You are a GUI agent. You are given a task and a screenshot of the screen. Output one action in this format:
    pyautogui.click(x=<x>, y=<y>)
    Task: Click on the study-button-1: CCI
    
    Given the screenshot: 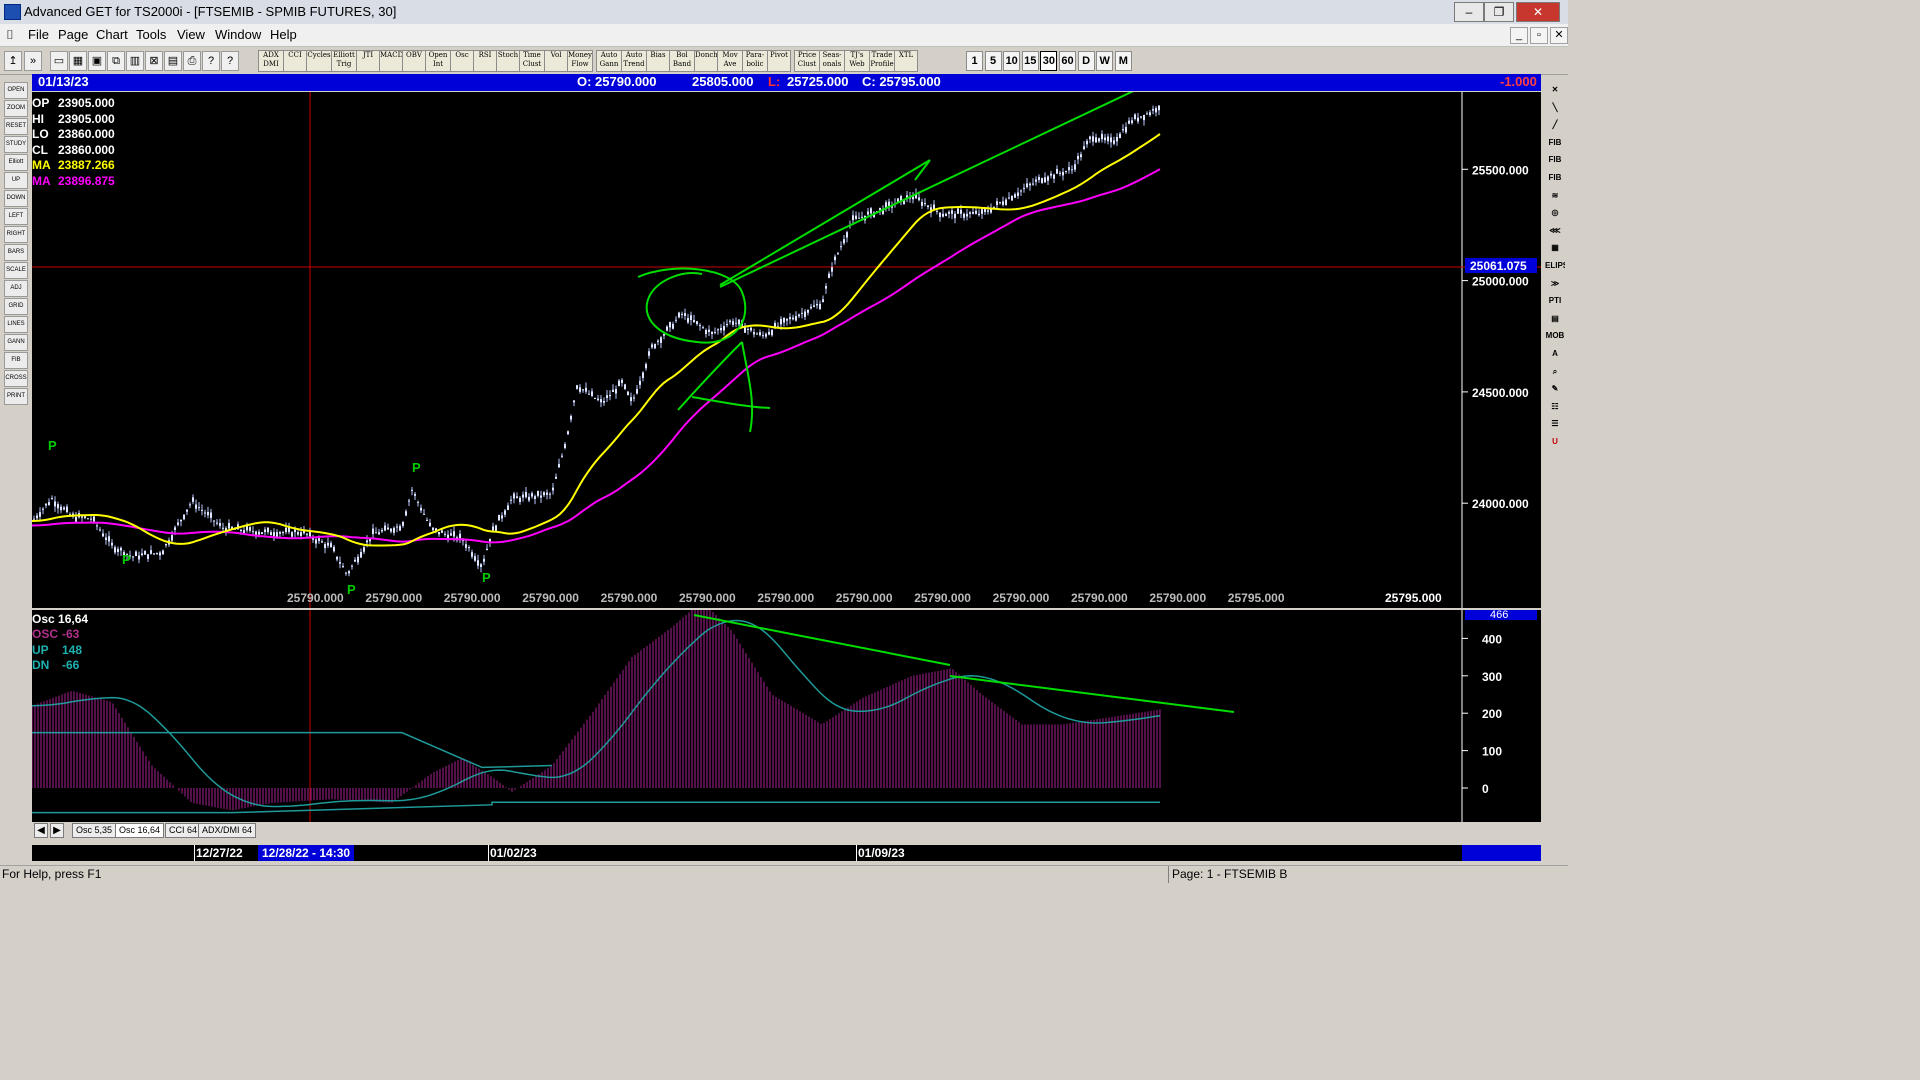 What is the action you would take?
    pyautogui.click(x=295, y=61)
    